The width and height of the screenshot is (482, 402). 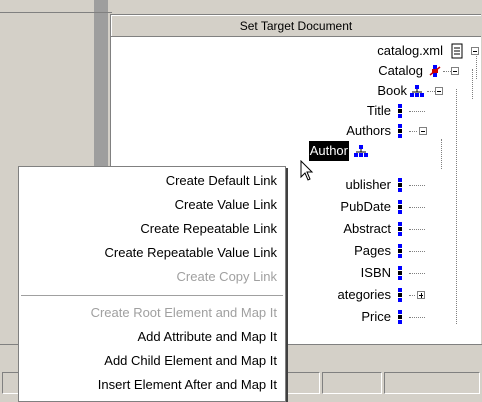 I want to click on tree-node-title: Title, so click(x=296, y=111).